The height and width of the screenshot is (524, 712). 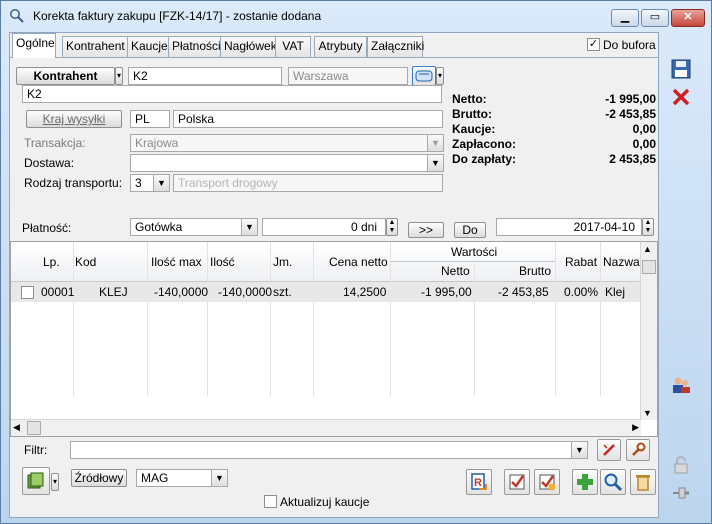 I want to click on tab-atrybuty: Atrybuty, so click(x=340, y=46).